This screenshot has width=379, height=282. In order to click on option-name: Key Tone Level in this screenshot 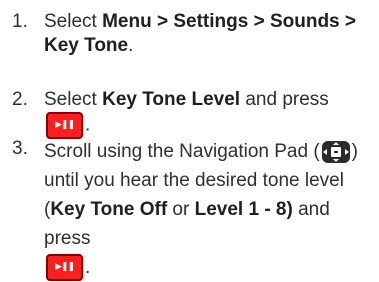, I will do `click(171, 99)`.